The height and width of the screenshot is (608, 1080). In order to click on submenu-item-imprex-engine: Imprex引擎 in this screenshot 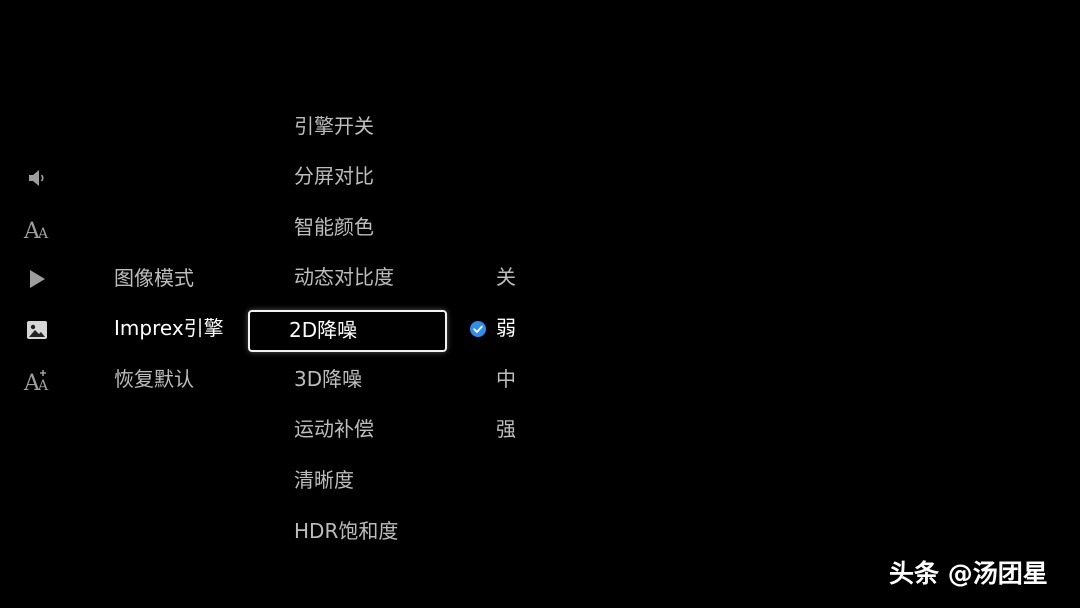, I will do `click(169, 328)`.